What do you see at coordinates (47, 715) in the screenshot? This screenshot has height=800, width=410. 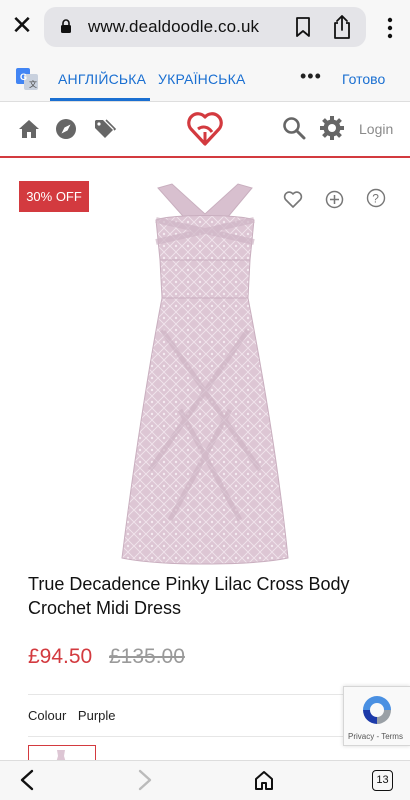 I see `colour-label: Colour` at bounding box center [47, 715].